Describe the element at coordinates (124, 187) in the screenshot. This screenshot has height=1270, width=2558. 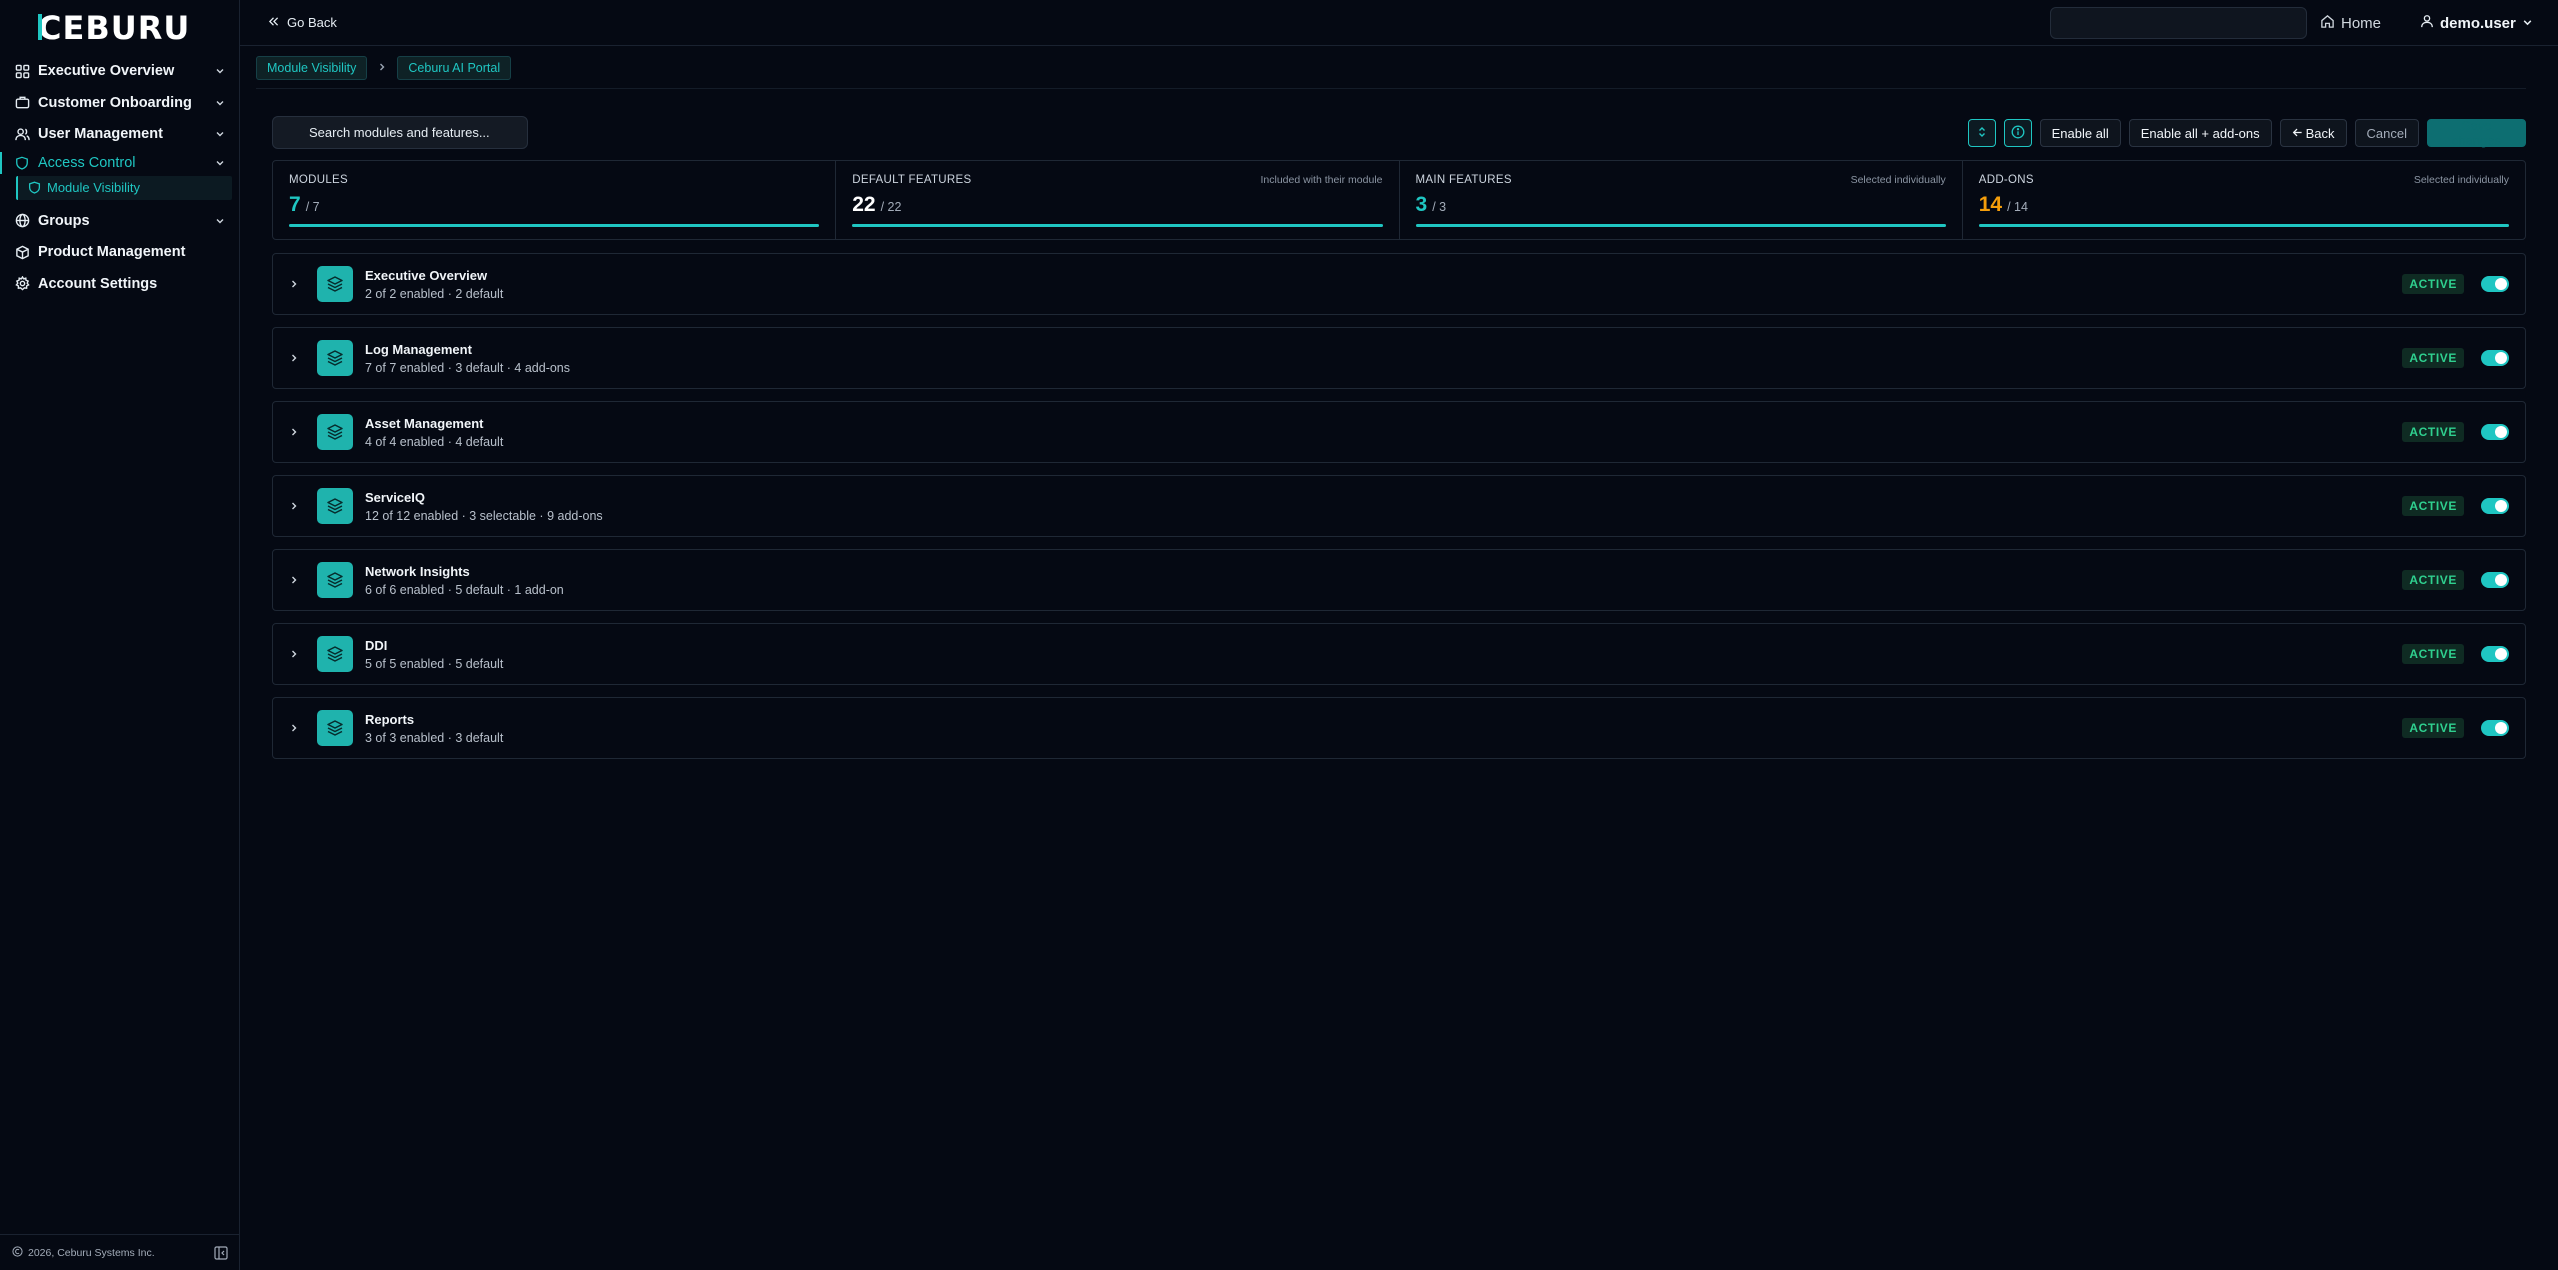
I see `sidebar-subitem-module-visibility: Module Visibility` at that location.